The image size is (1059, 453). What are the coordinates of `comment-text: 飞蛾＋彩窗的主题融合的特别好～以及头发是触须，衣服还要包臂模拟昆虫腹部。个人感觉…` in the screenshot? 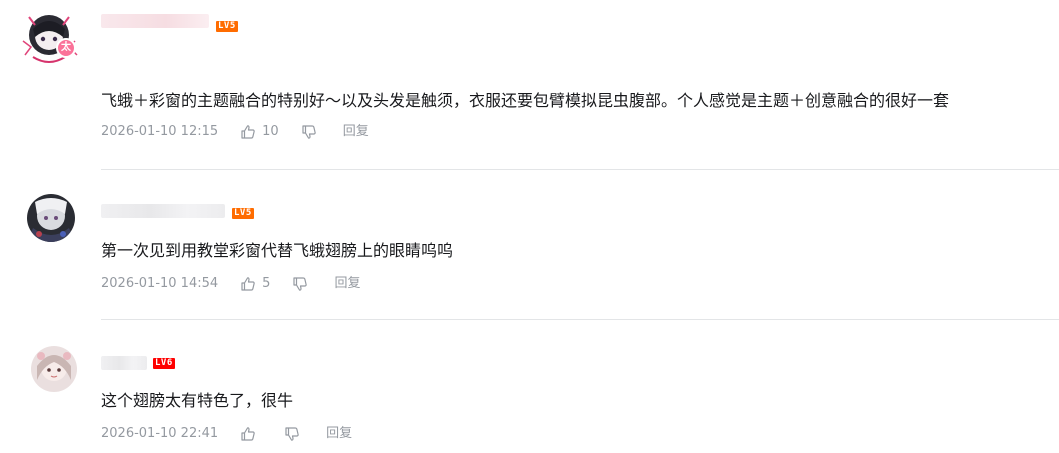 It's located at (525, 100).